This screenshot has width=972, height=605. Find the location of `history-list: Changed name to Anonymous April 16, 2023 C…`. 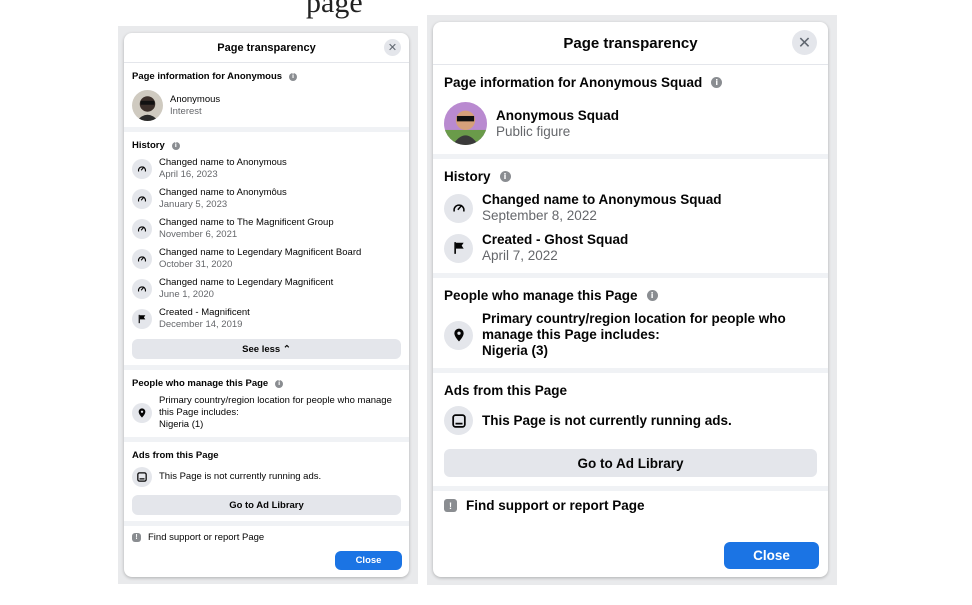

history-list: Changed name to Anonymous April 16, 2023 C… is located at coordinates (266, 244).